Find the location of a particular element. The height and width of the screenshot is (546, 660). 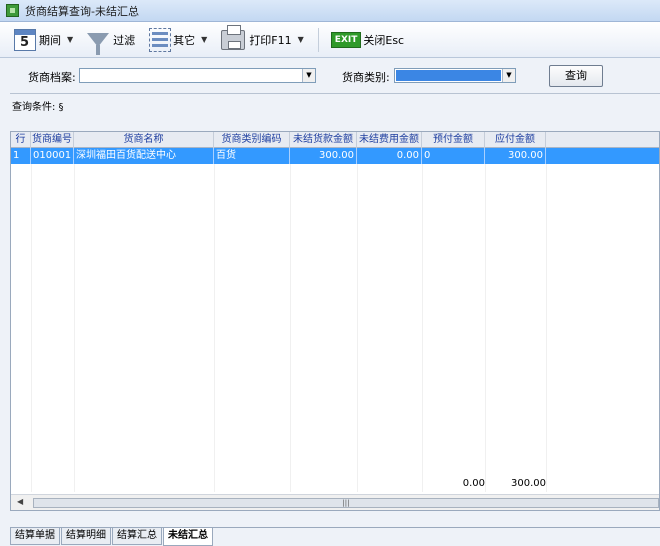

col-header-unsettled-fee: 未结费用金额 is located at coordinates (389, 140).